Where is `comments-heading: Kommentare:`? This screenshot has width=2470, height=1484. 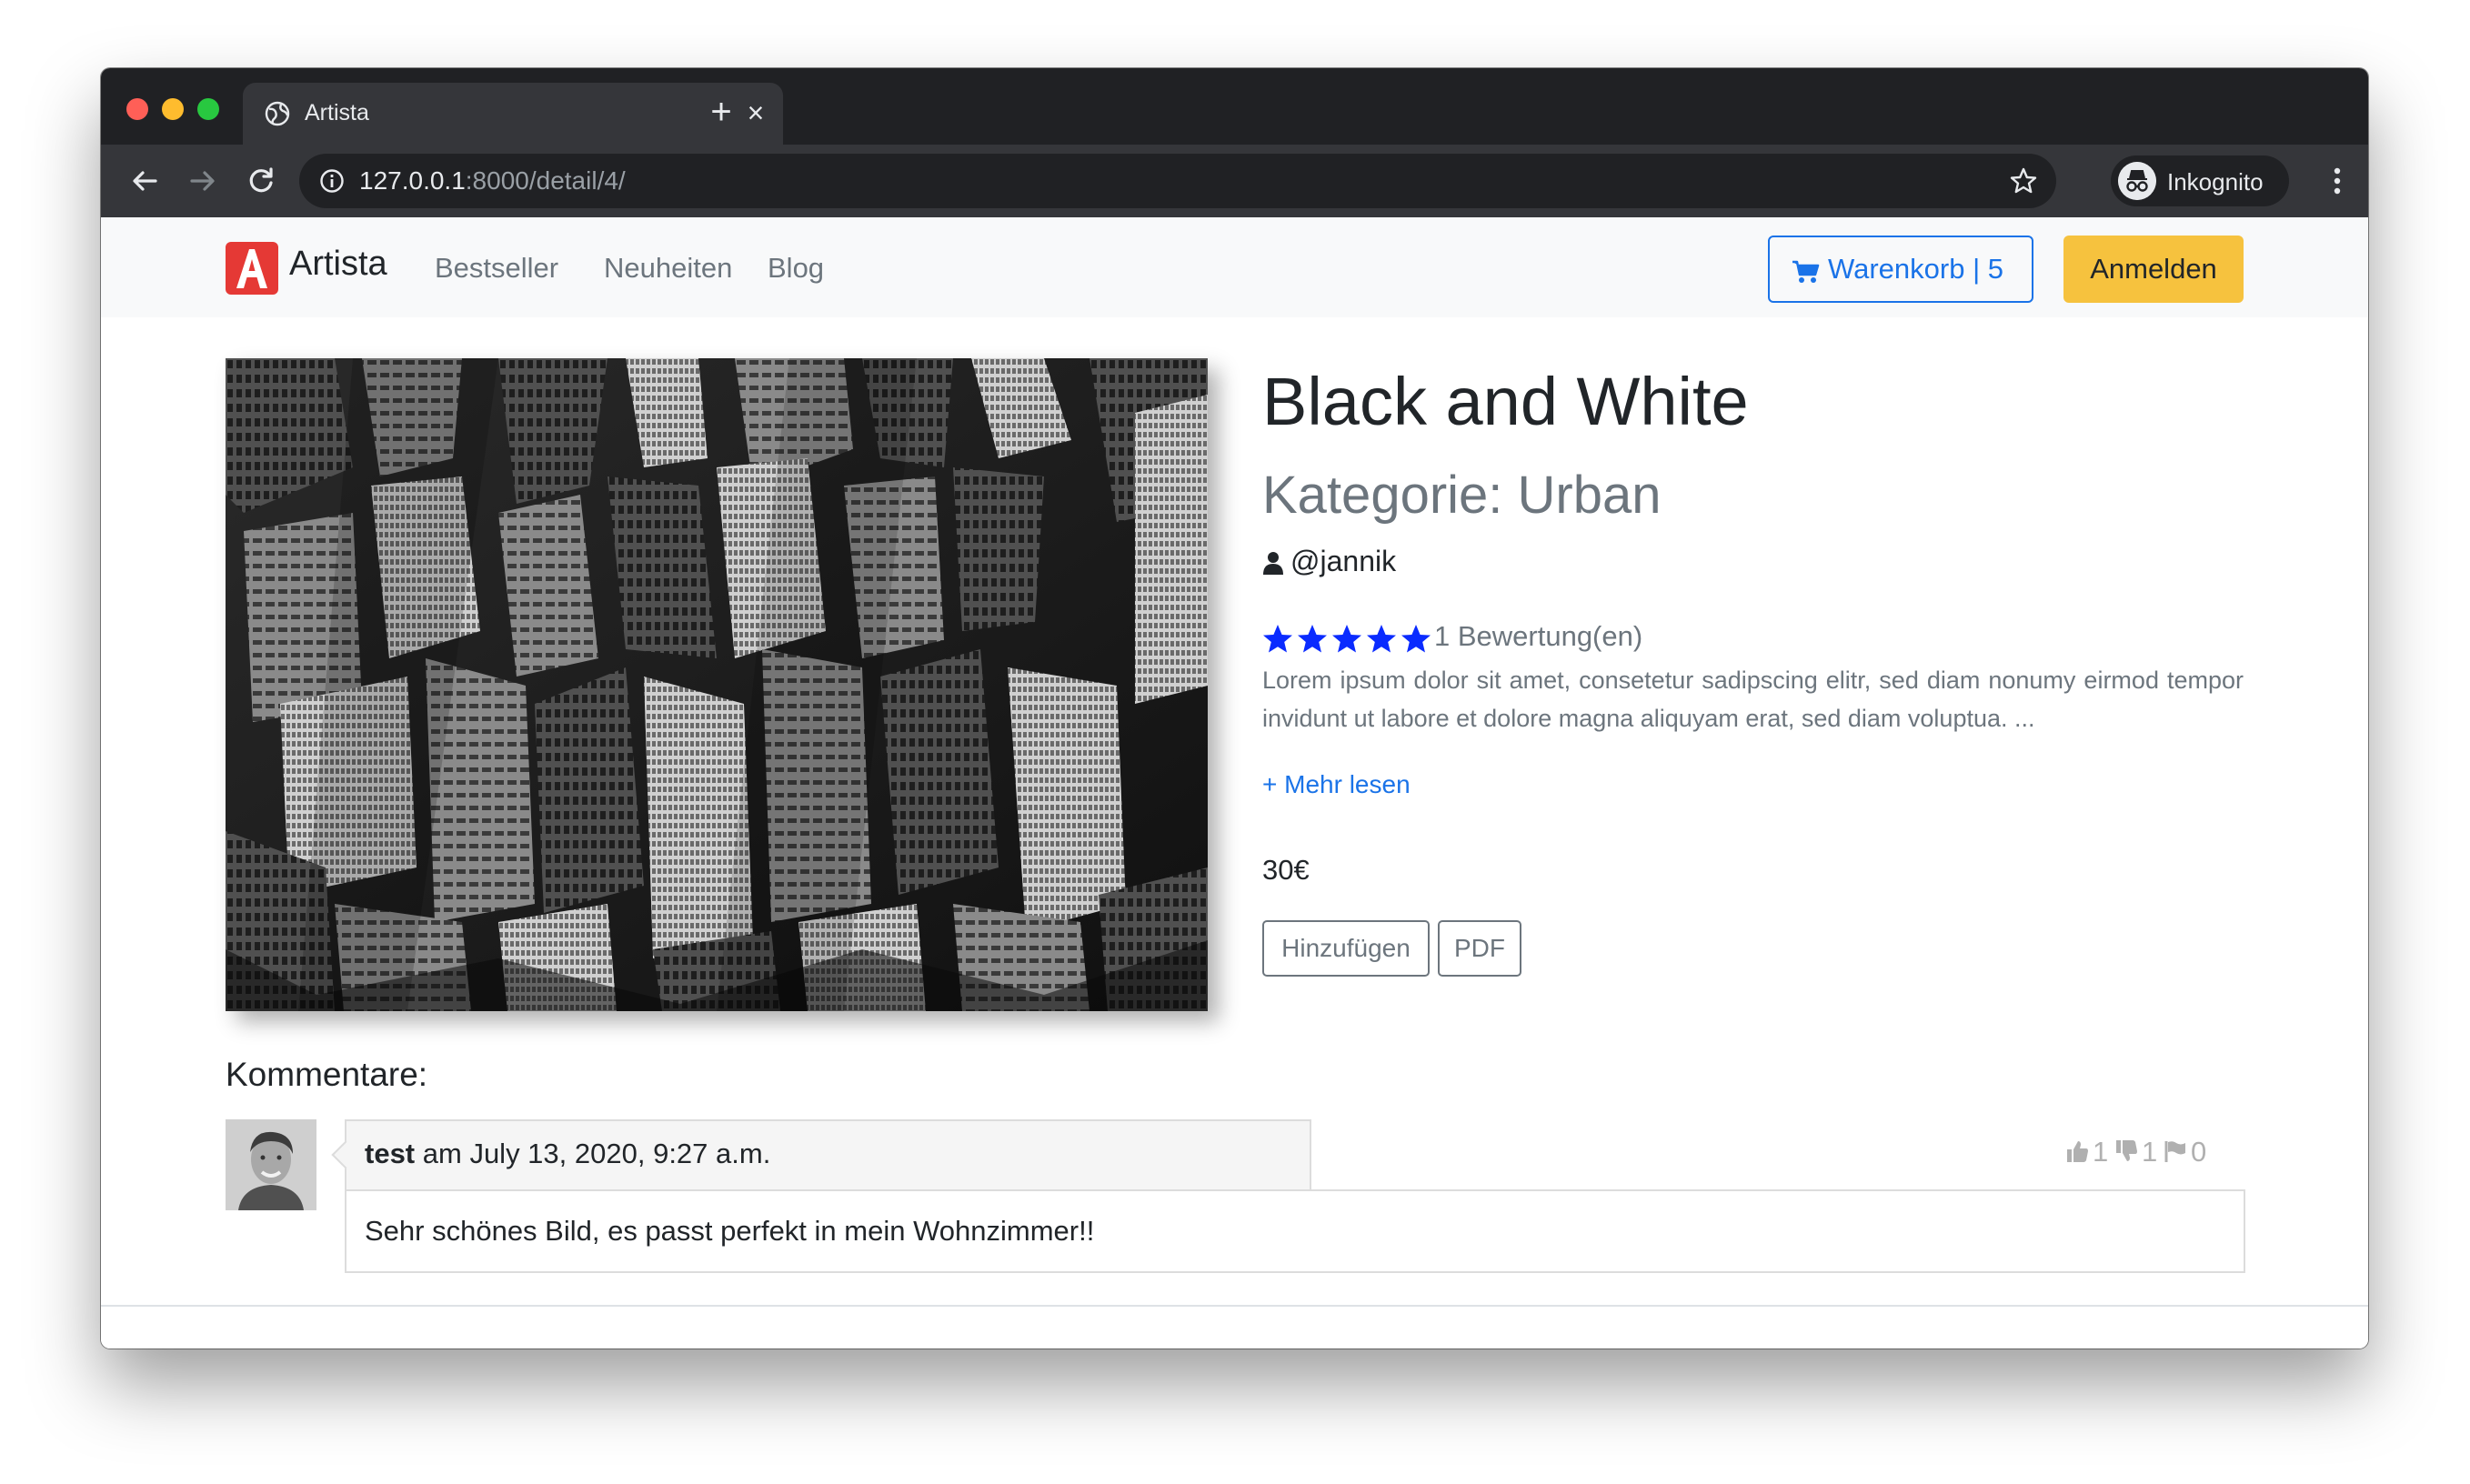
comments-heading: Kommentare: is located at coordinates (327, 1074).